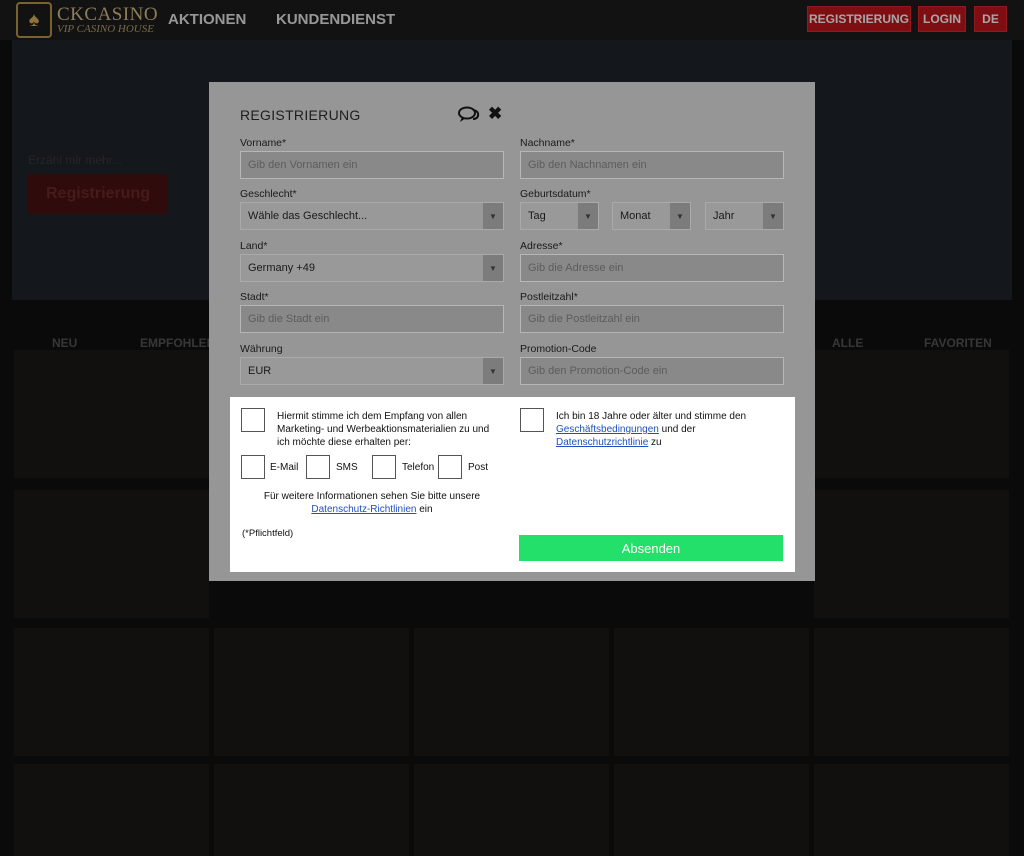 The width and height of the screenshot is (1024, 856). I want to click on label-adresse: Adresse*, so click(541, 246).